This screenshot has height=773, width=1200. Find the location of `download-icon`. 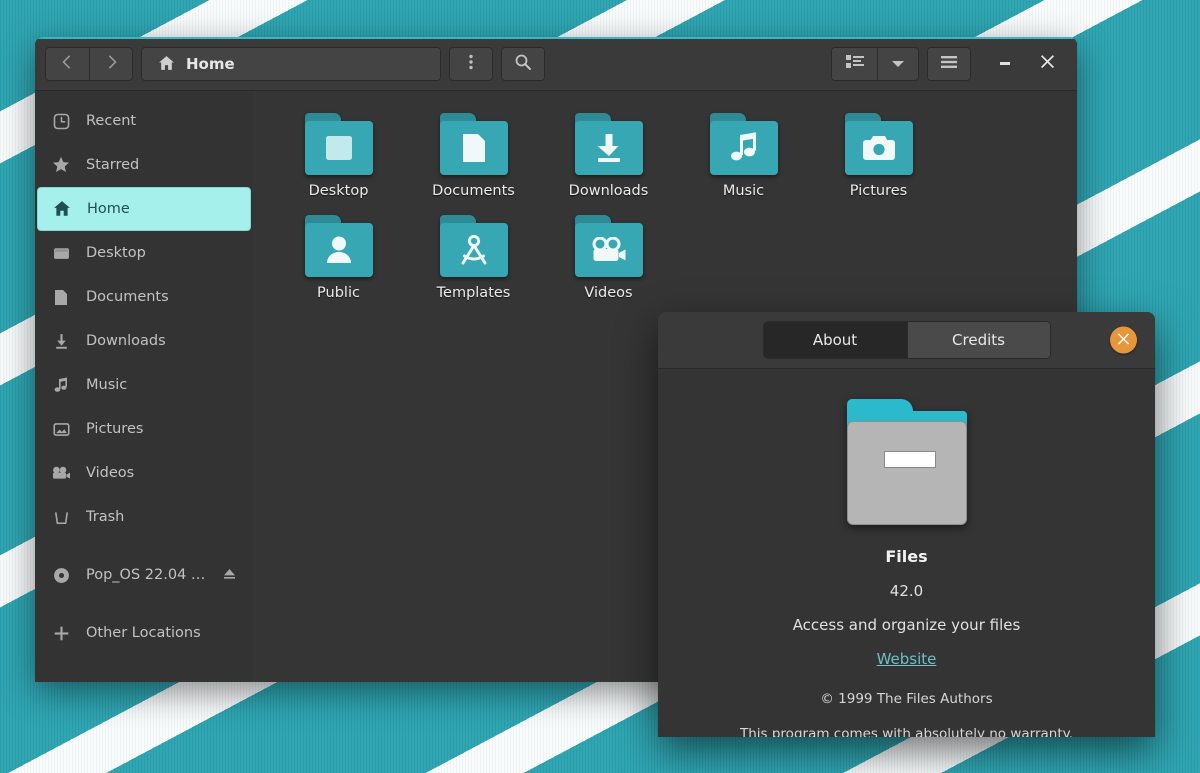

download-icon is located at coordinates (61, 341).